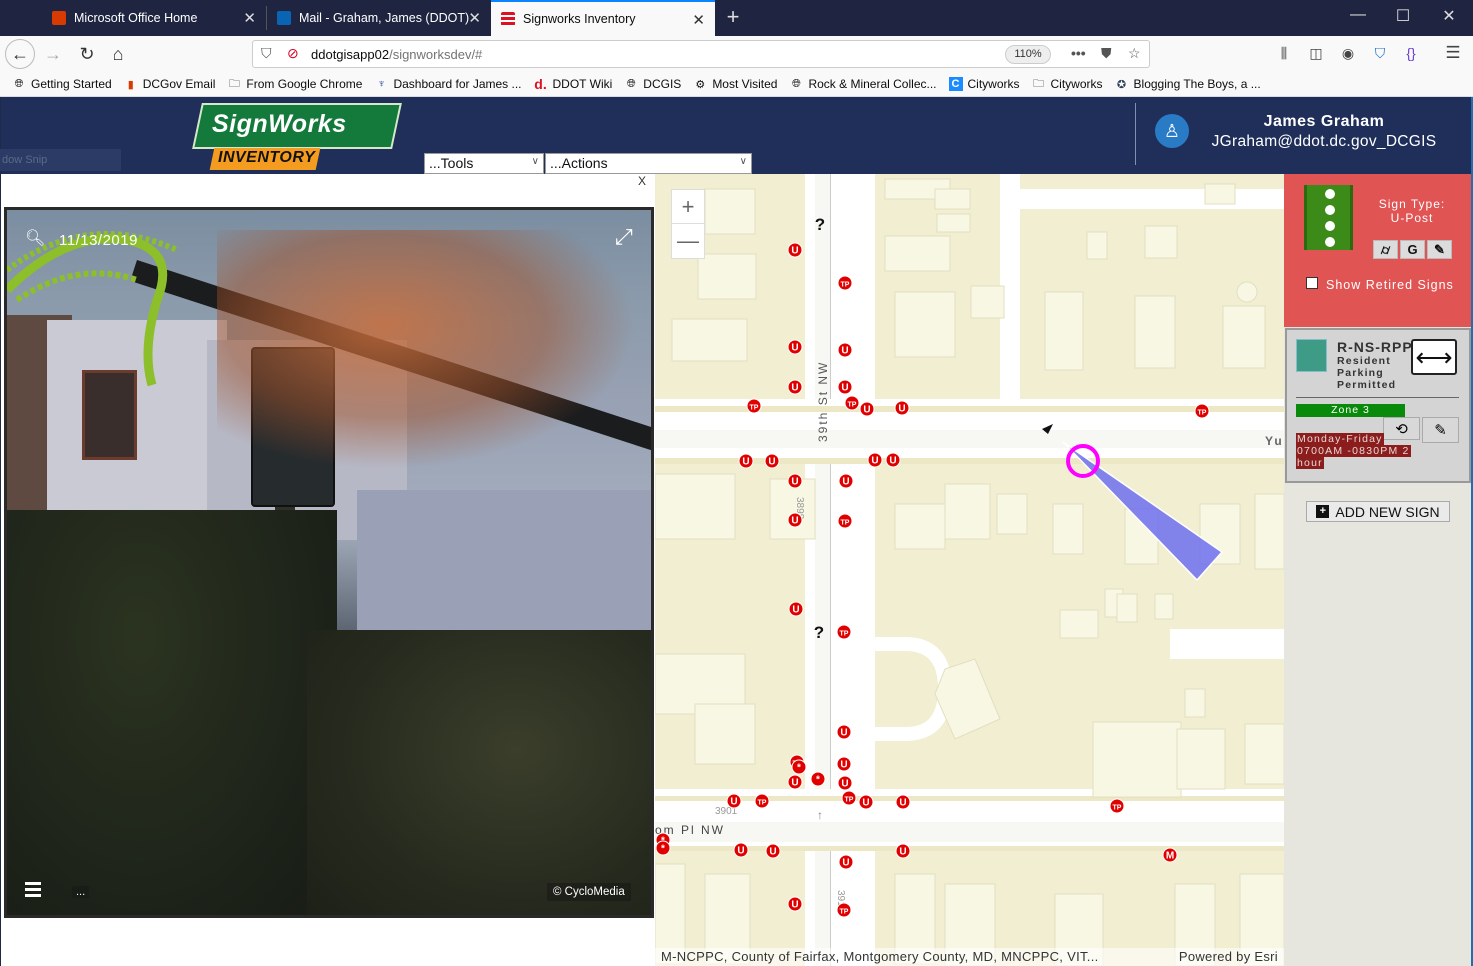 This screenshot has width=1473, height=966. Describe the element at coordinates (733, 17) in the screenshot. I see `new-tab-button: +` at that location.